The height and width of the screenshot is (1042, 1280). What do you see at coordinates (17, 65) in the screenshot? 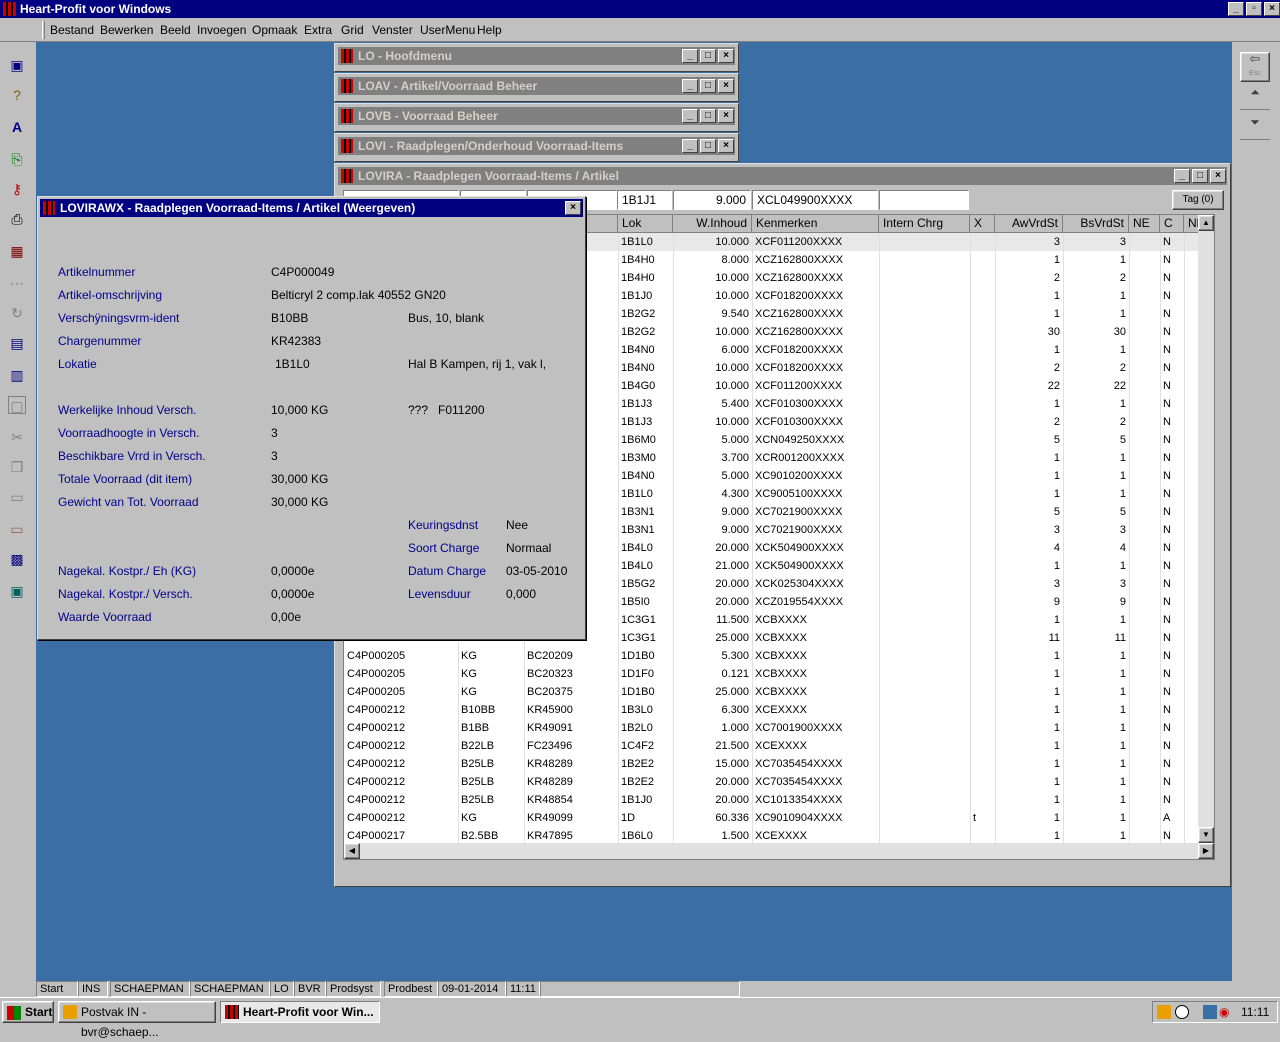
I see `new-doc-icon: ▣` at bounding box center [17, 65].